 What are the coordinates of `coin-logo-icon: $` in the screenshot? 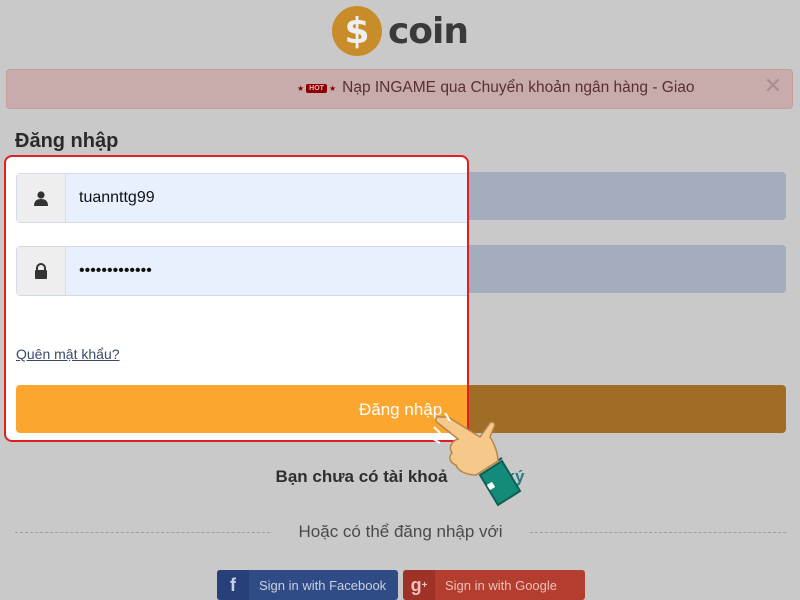 It's located at (356, 31).